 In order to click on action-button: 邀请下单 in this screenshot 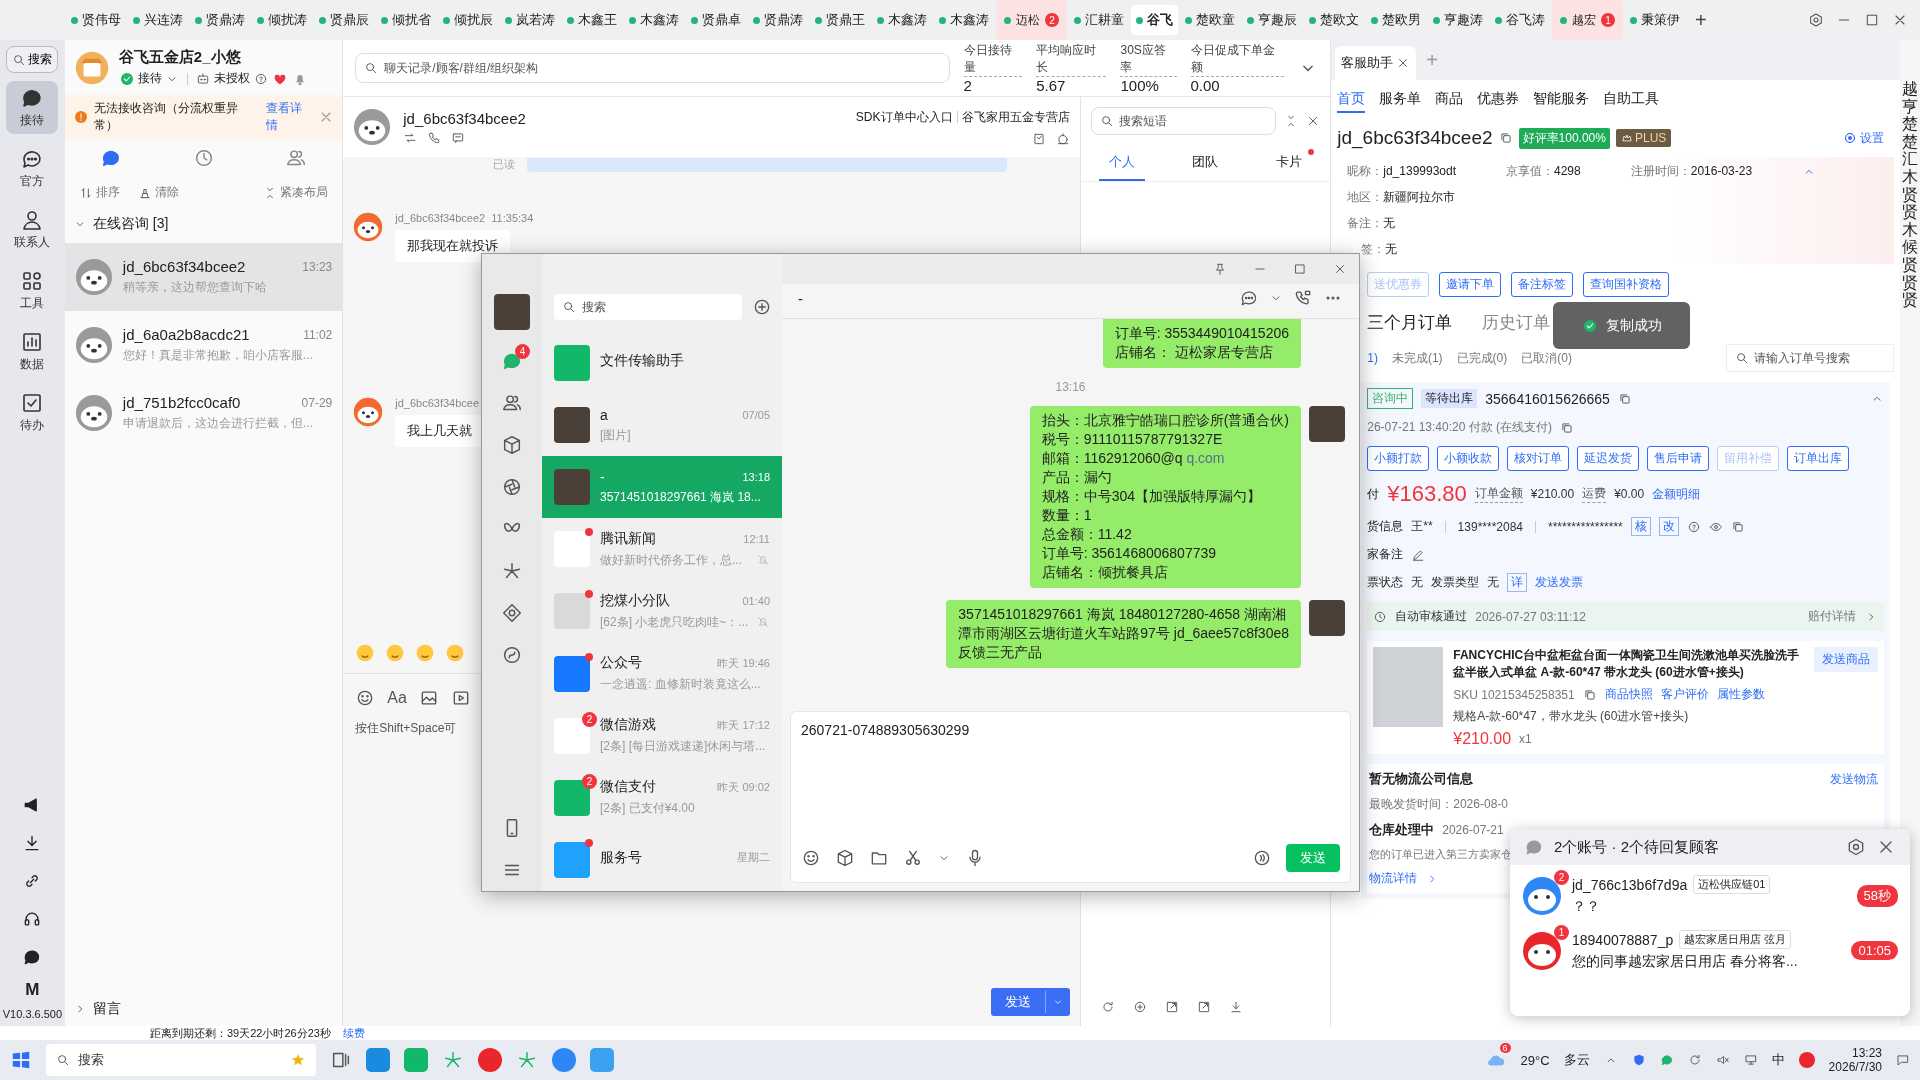, I will do `click(1470, 284)`.